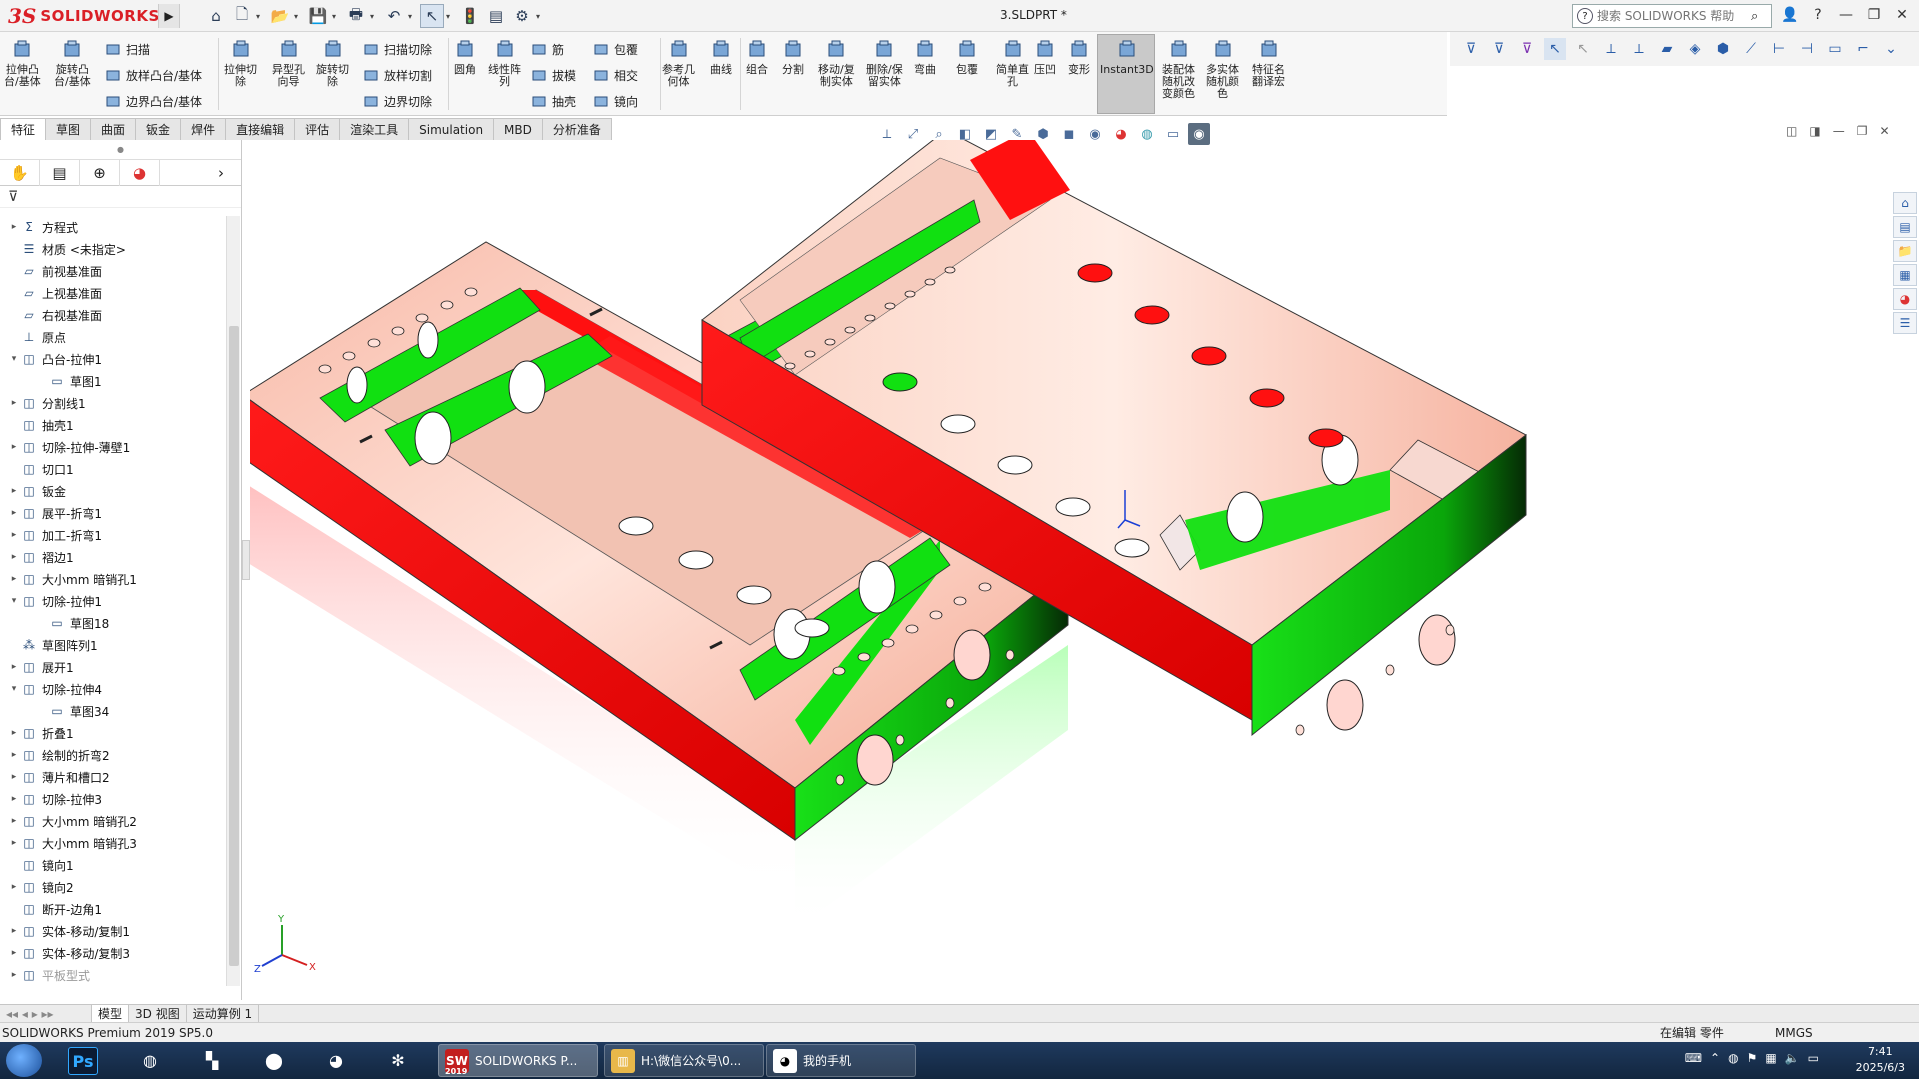 The height and width of the screenshot is (1079, 1919). What do you see at coordinates (1863, 49) in the screenshot?
I see `sketch-fillet-icon: ⌐` at bounding box center [1863, 49].